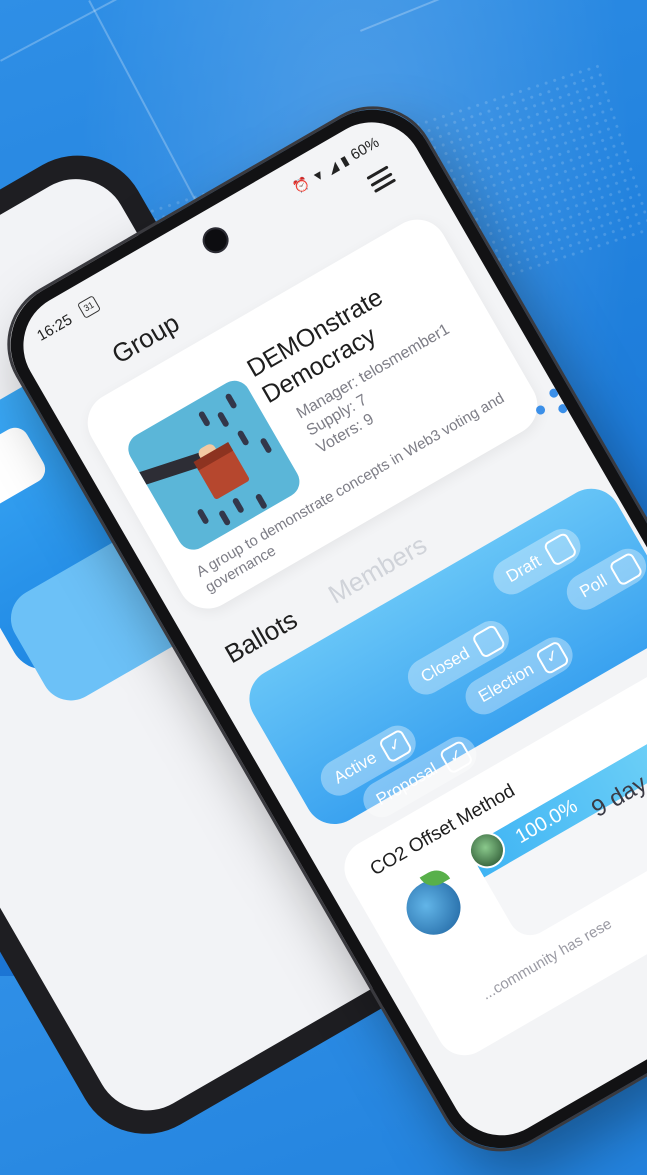  What do you see at coordinates (89, 307) in the screenshot?
I see `calendar-notification-icon: 31` at bounding box center [89, 307].